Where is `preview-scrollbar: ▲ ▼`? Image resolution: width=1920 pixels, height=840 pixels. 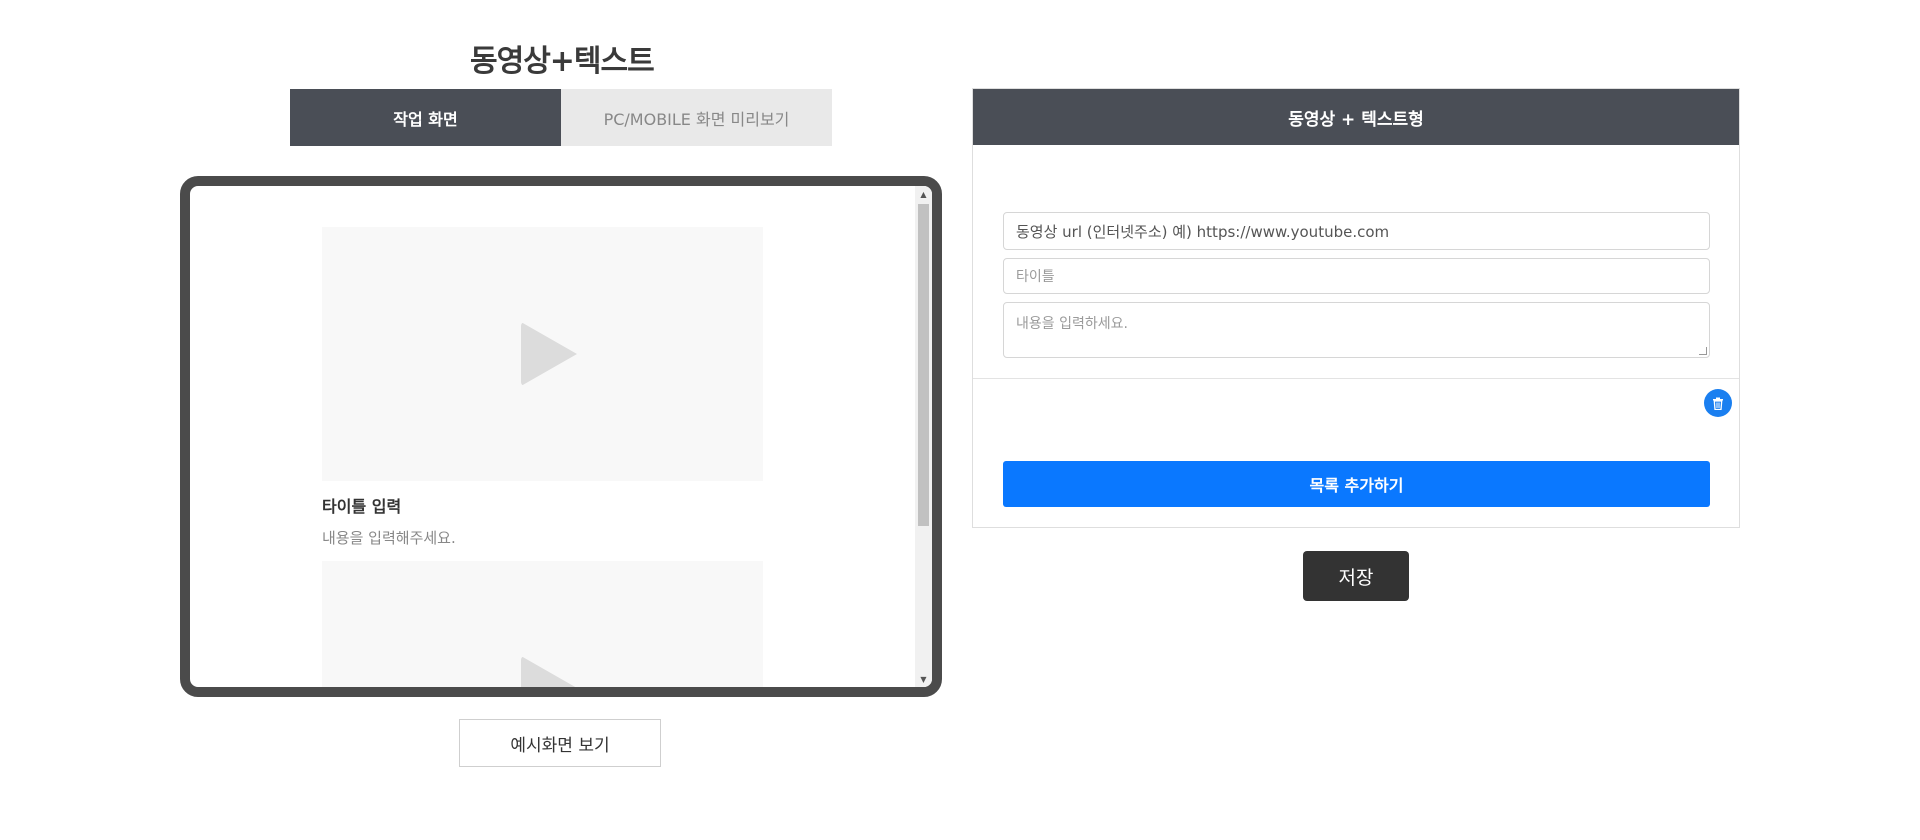 preview-scrollbar: ▲ ▼ is located at coordinates (923, 436).